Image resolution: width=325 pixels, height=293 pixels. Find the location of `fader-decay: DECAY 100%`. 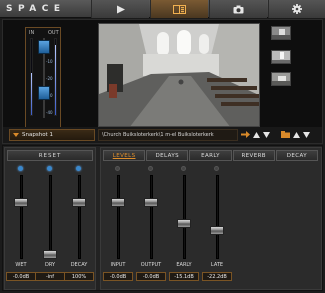

fader-decay: DECAY 100% is located at coordinates (79, 228).